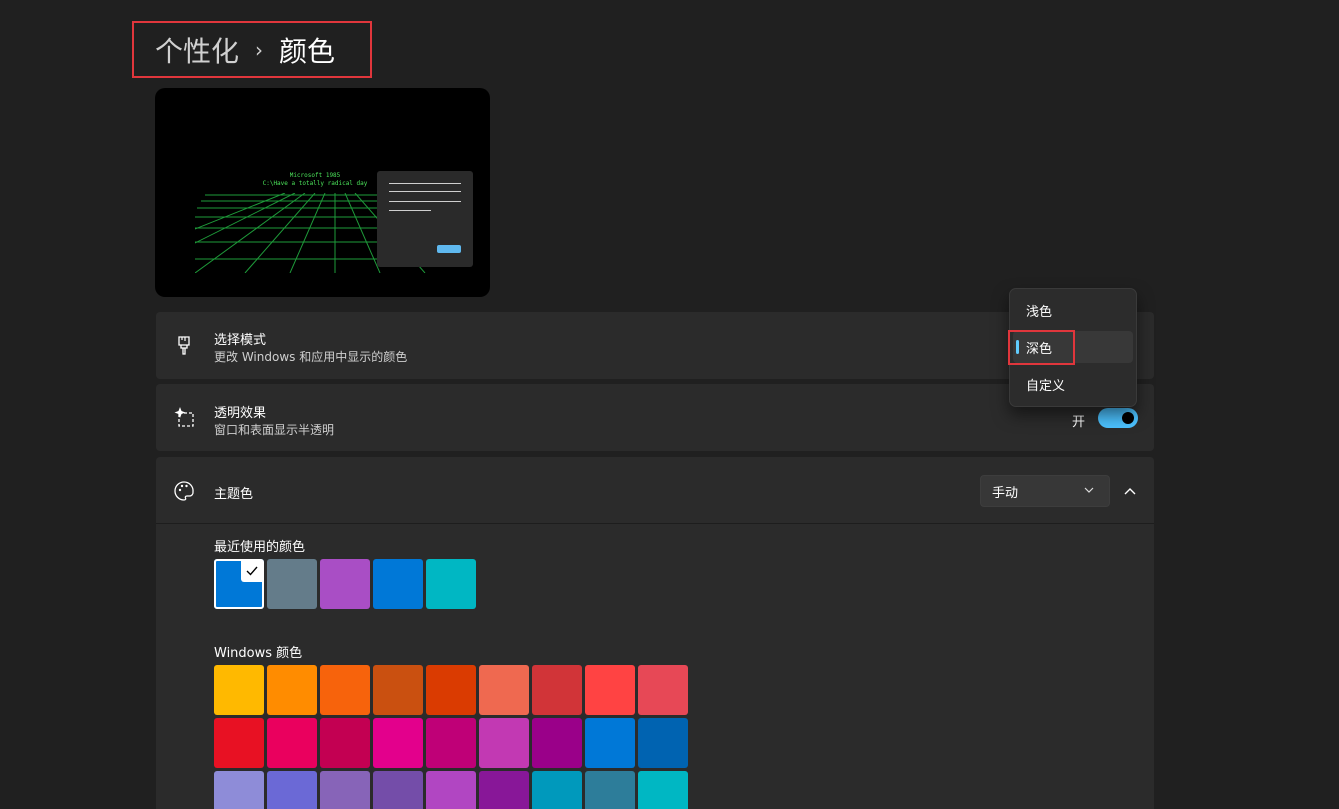  What do you see at coordinates (240, 413) in the screenshot?
I see `transparency-title: 透明效果` at bounding box center [240, 413].